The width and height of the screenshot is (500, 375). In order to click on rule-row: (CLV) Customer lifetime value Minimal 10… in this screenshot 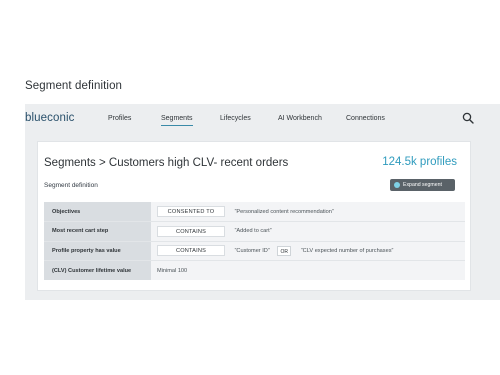, I will do `click(254, 270)`.